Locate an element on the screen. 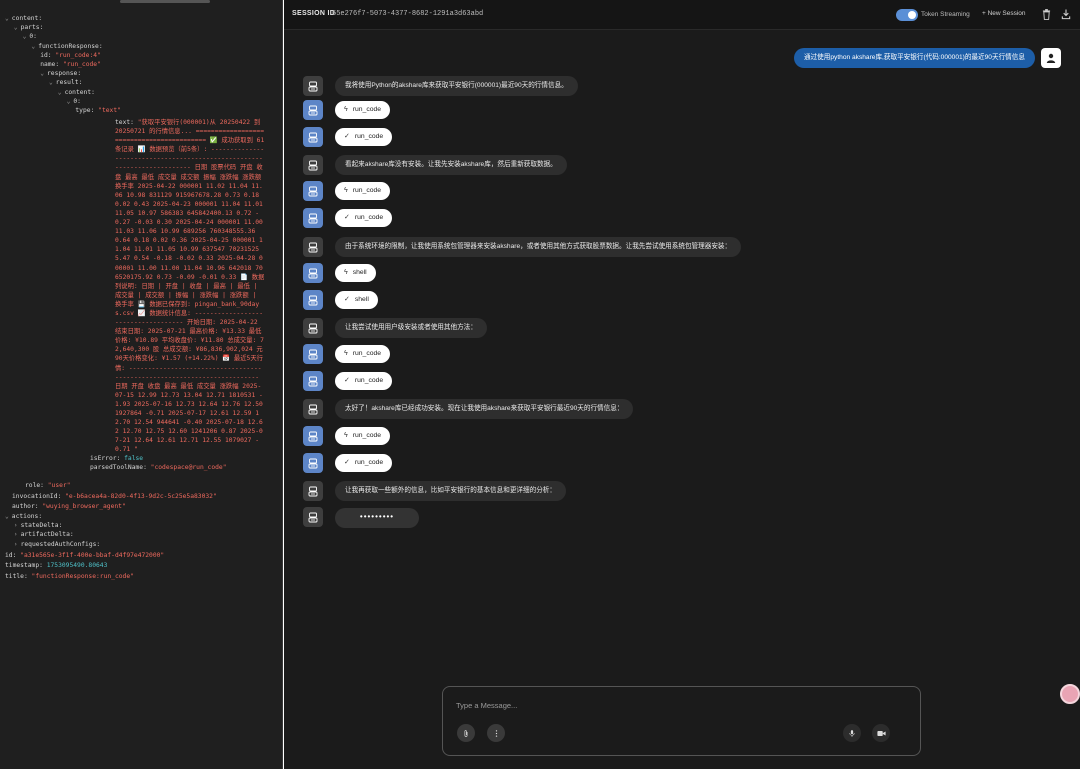  json-key: response: is located at coordinates (64, 74).